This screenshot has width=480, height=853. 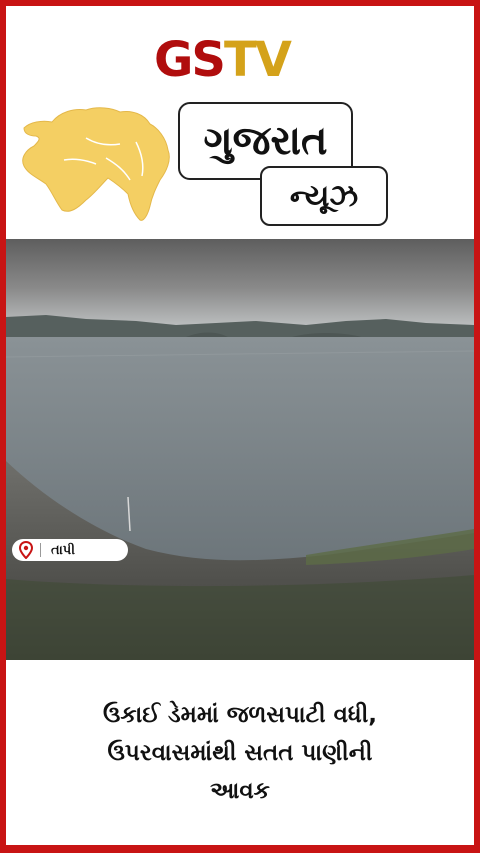 I want to click on subtitle-box: ન્યૂઝ, so click(x=324, y=196).